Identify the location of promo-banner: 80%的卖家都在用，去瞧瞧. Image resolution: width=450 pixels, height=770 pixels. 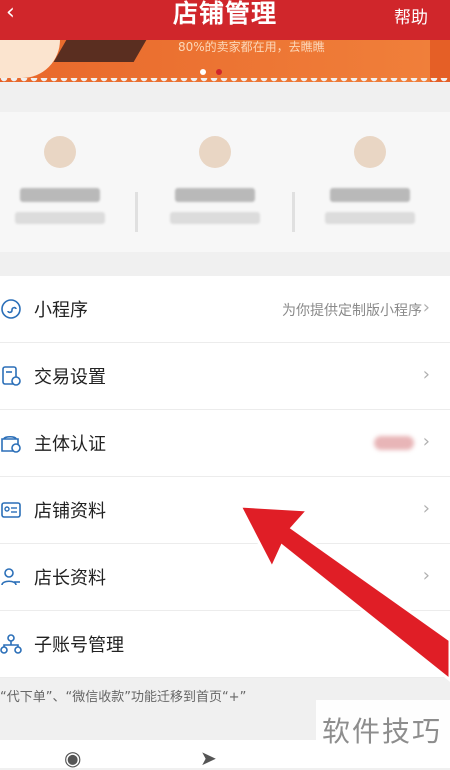
(225, 61).